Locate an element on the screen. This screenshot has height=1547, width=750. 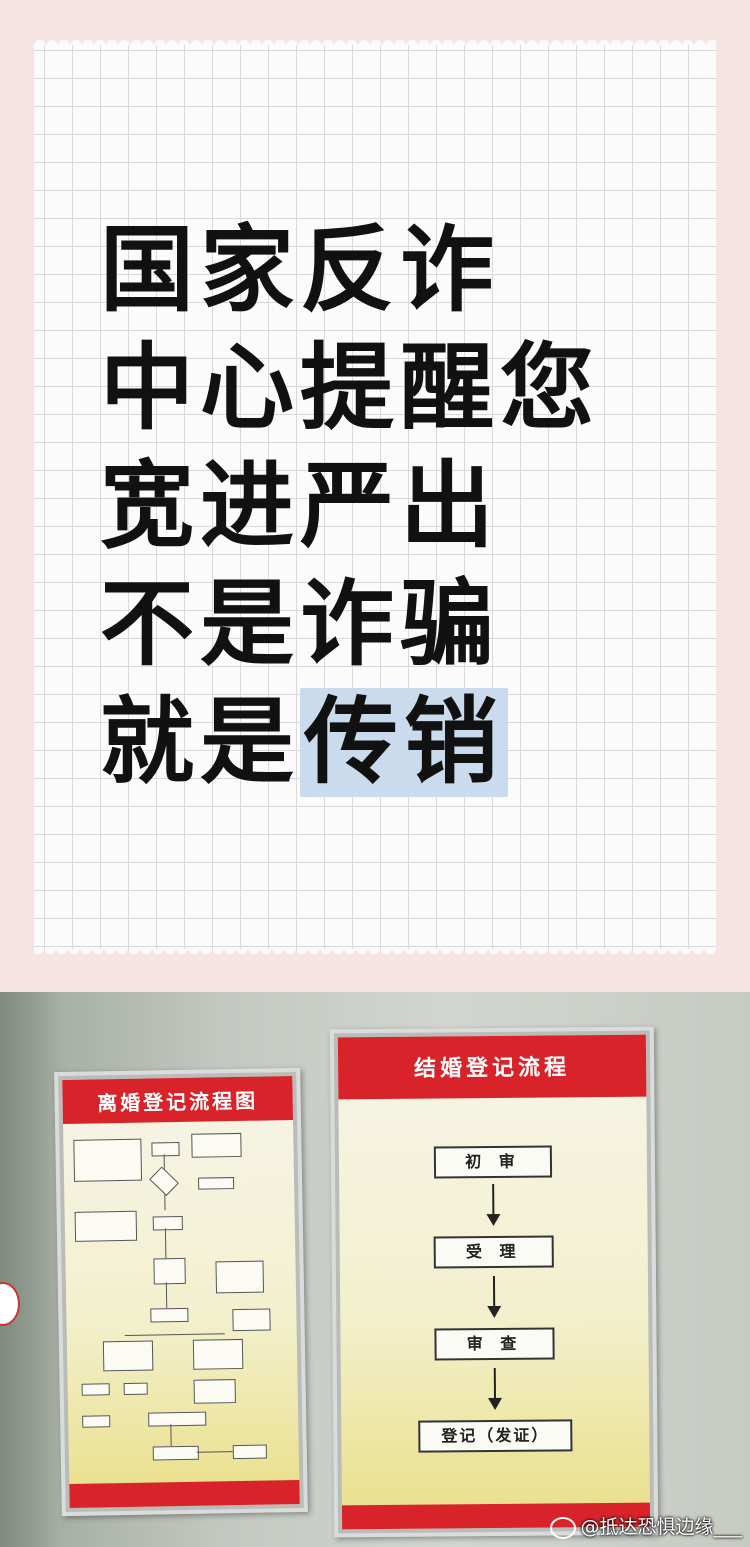
slogan-highlight: 传销 is located at coordinates (404, 742).